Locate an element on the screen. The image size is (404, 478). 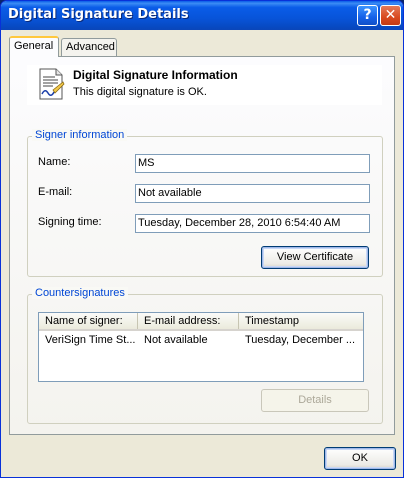
window-title: Digital Signature Details is located at coordinates (98, 14).